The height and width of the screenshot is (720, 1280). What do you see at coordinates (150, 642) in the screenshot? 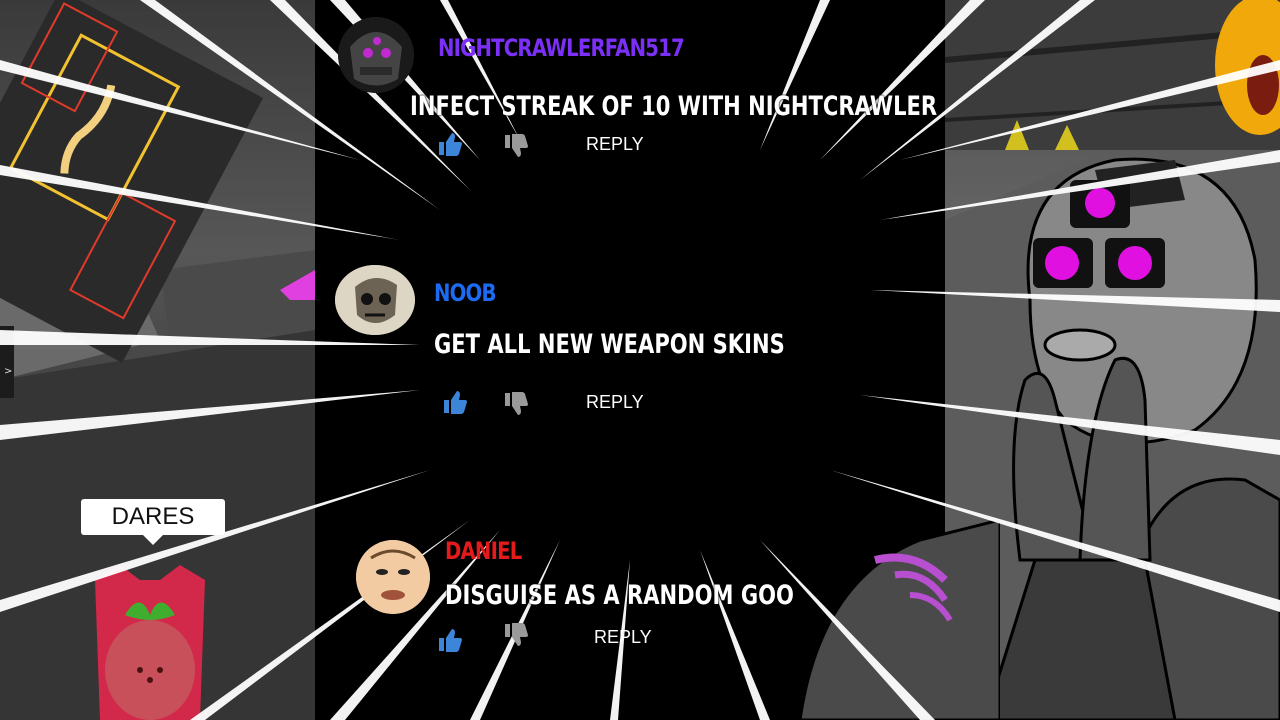
I see `red-character-icon` at bounding box center [150, 642].